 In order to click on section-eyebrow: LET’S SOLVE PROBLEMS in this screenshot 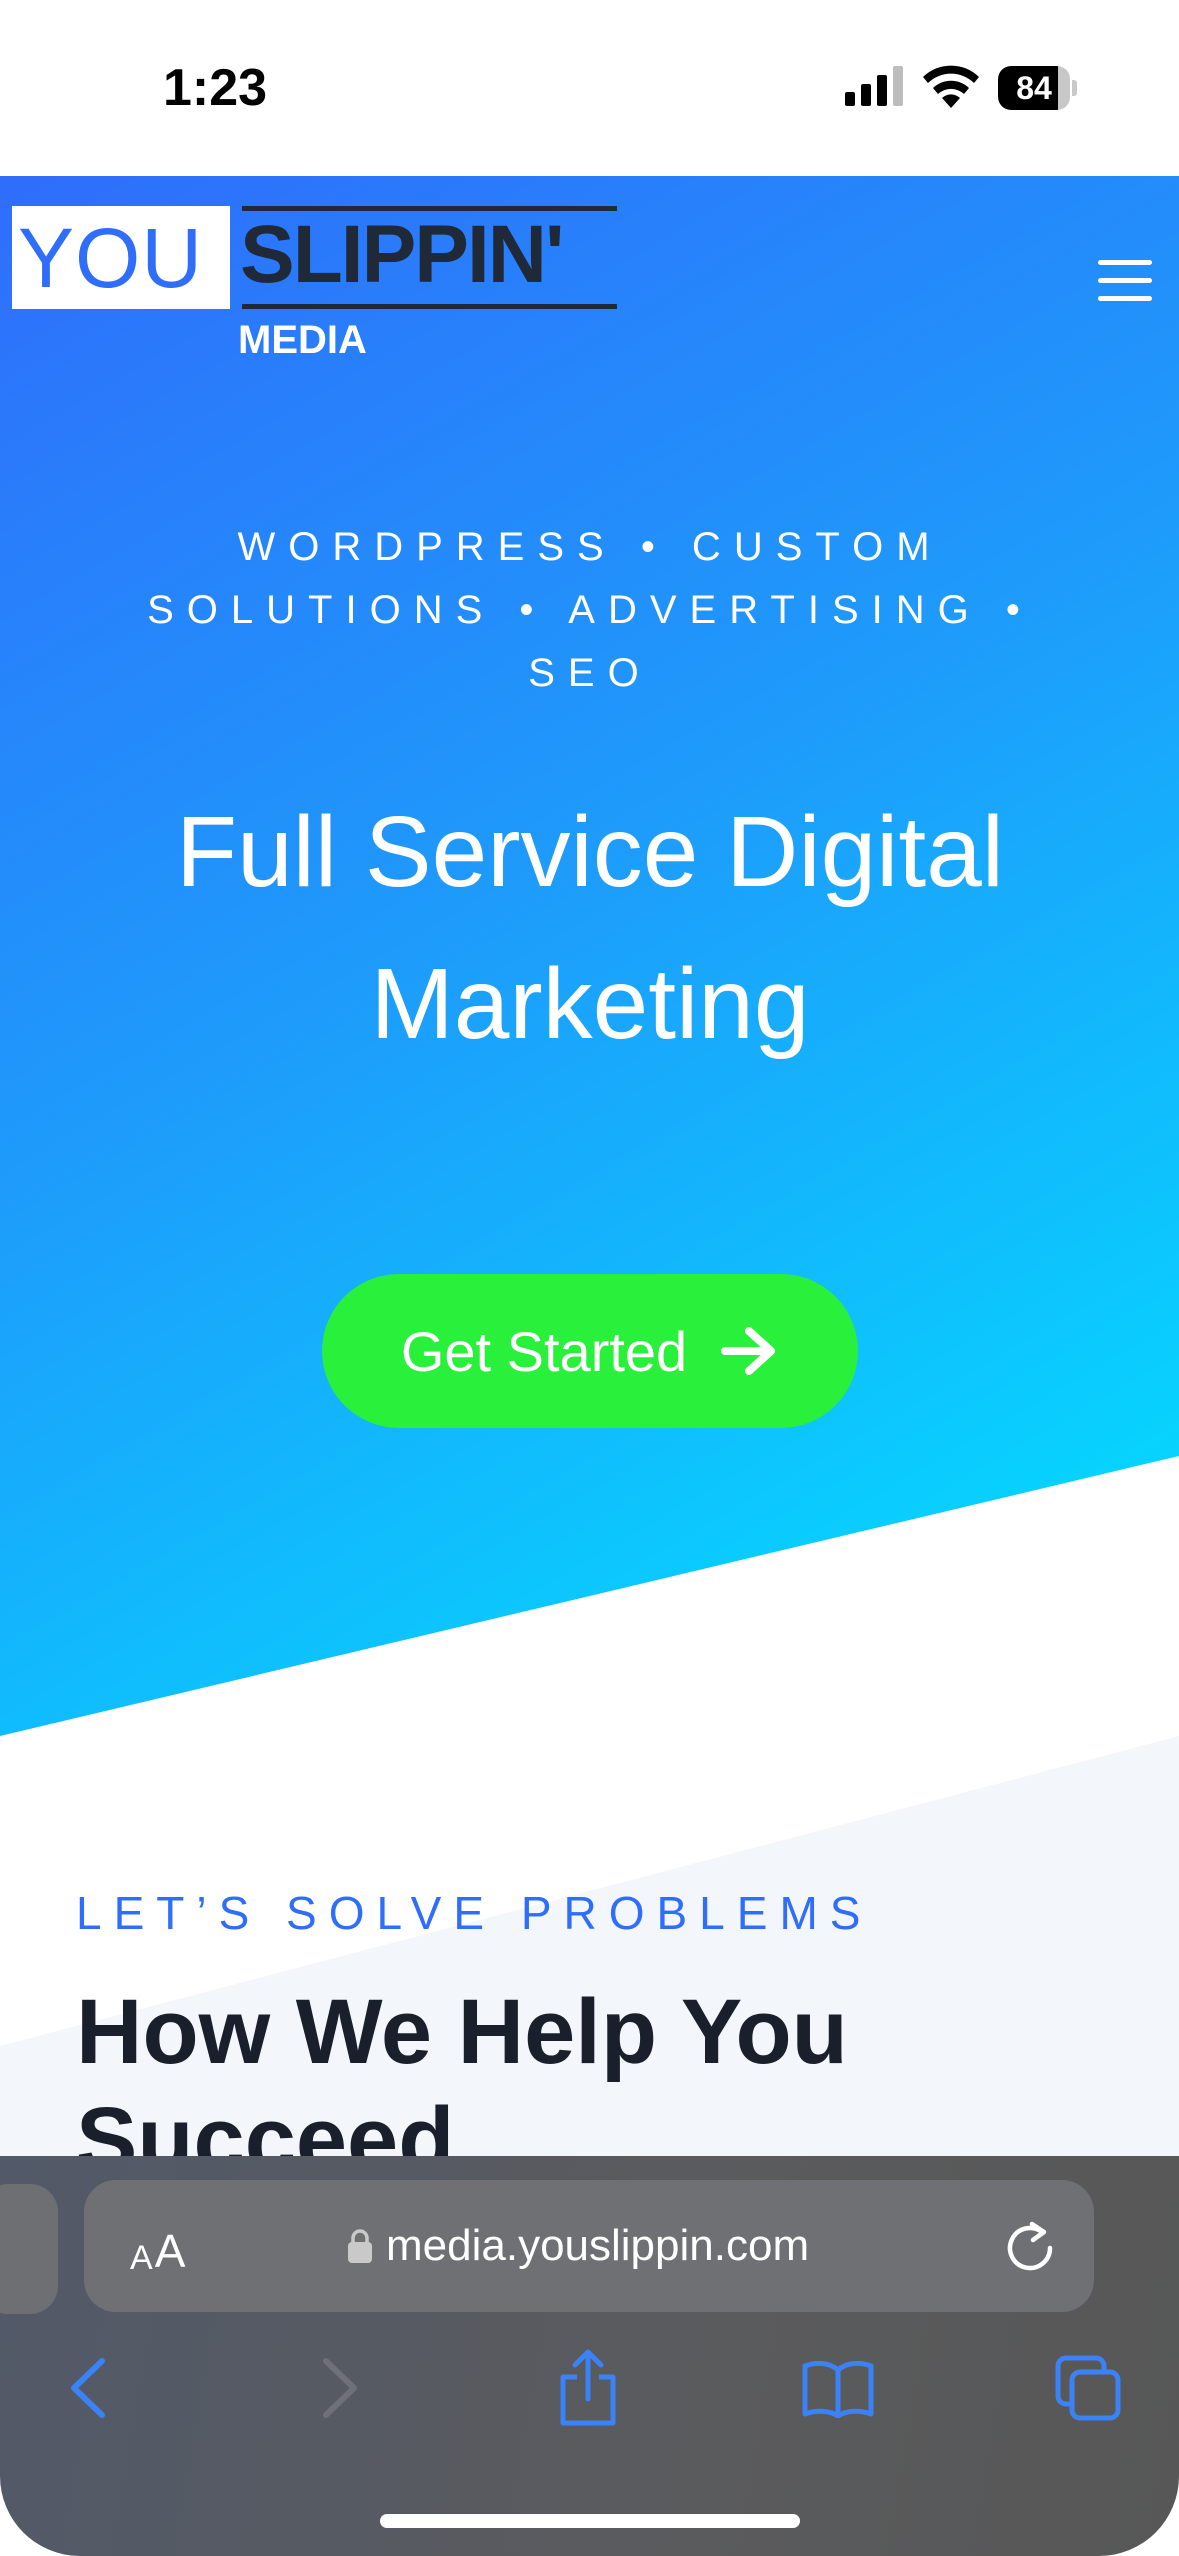, I will do `click(474, 1913)`.